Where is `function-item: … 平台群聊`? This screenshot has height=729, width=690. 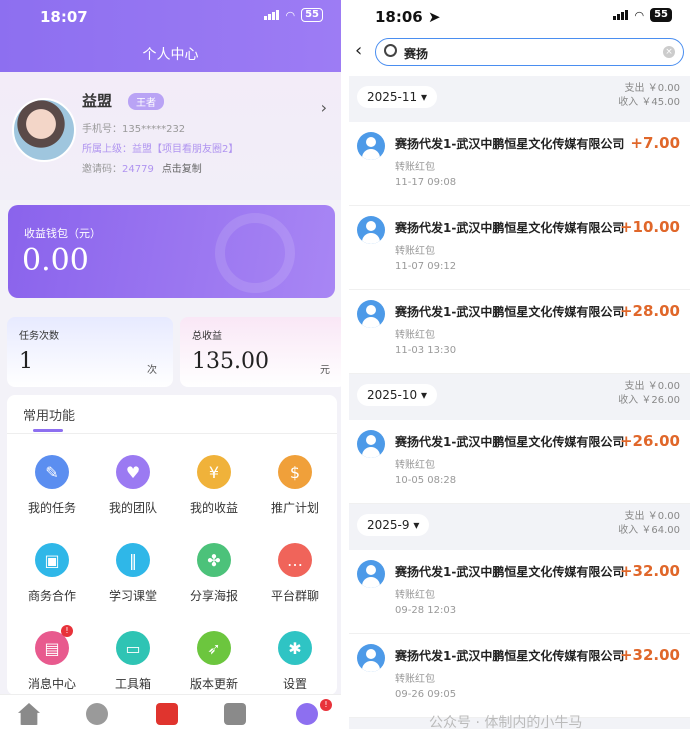 function-item: … 平台群聊 is located at coordinates (295, 573).